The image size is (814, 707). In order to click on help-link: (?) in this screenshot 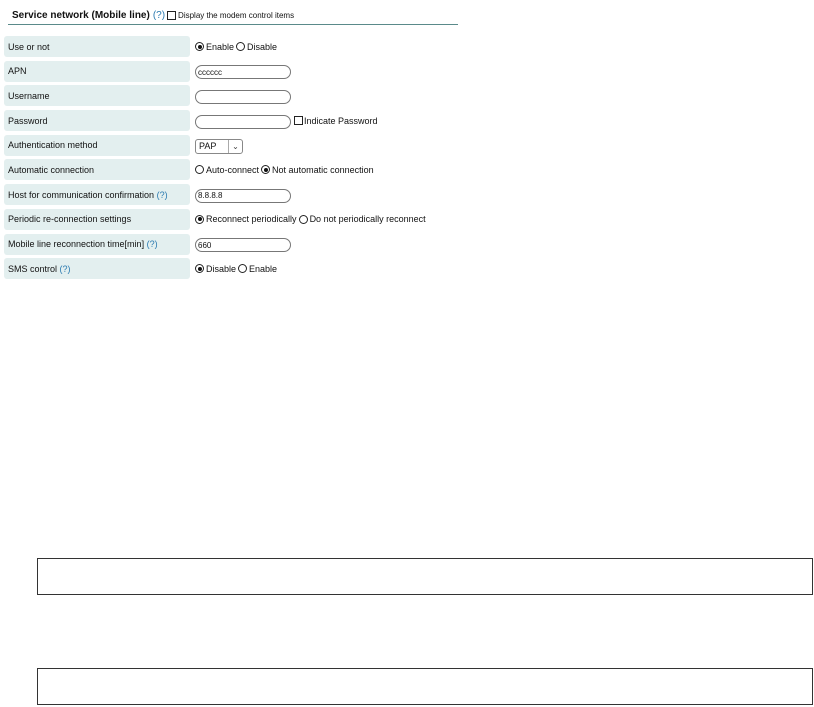, I will do `click(159, 15)`.